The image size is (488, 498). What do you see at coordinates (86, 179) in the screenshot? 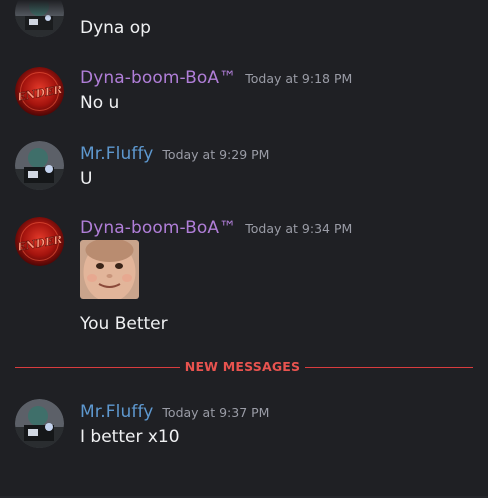
I see `message-text: U` at bounding box center [86, 179].